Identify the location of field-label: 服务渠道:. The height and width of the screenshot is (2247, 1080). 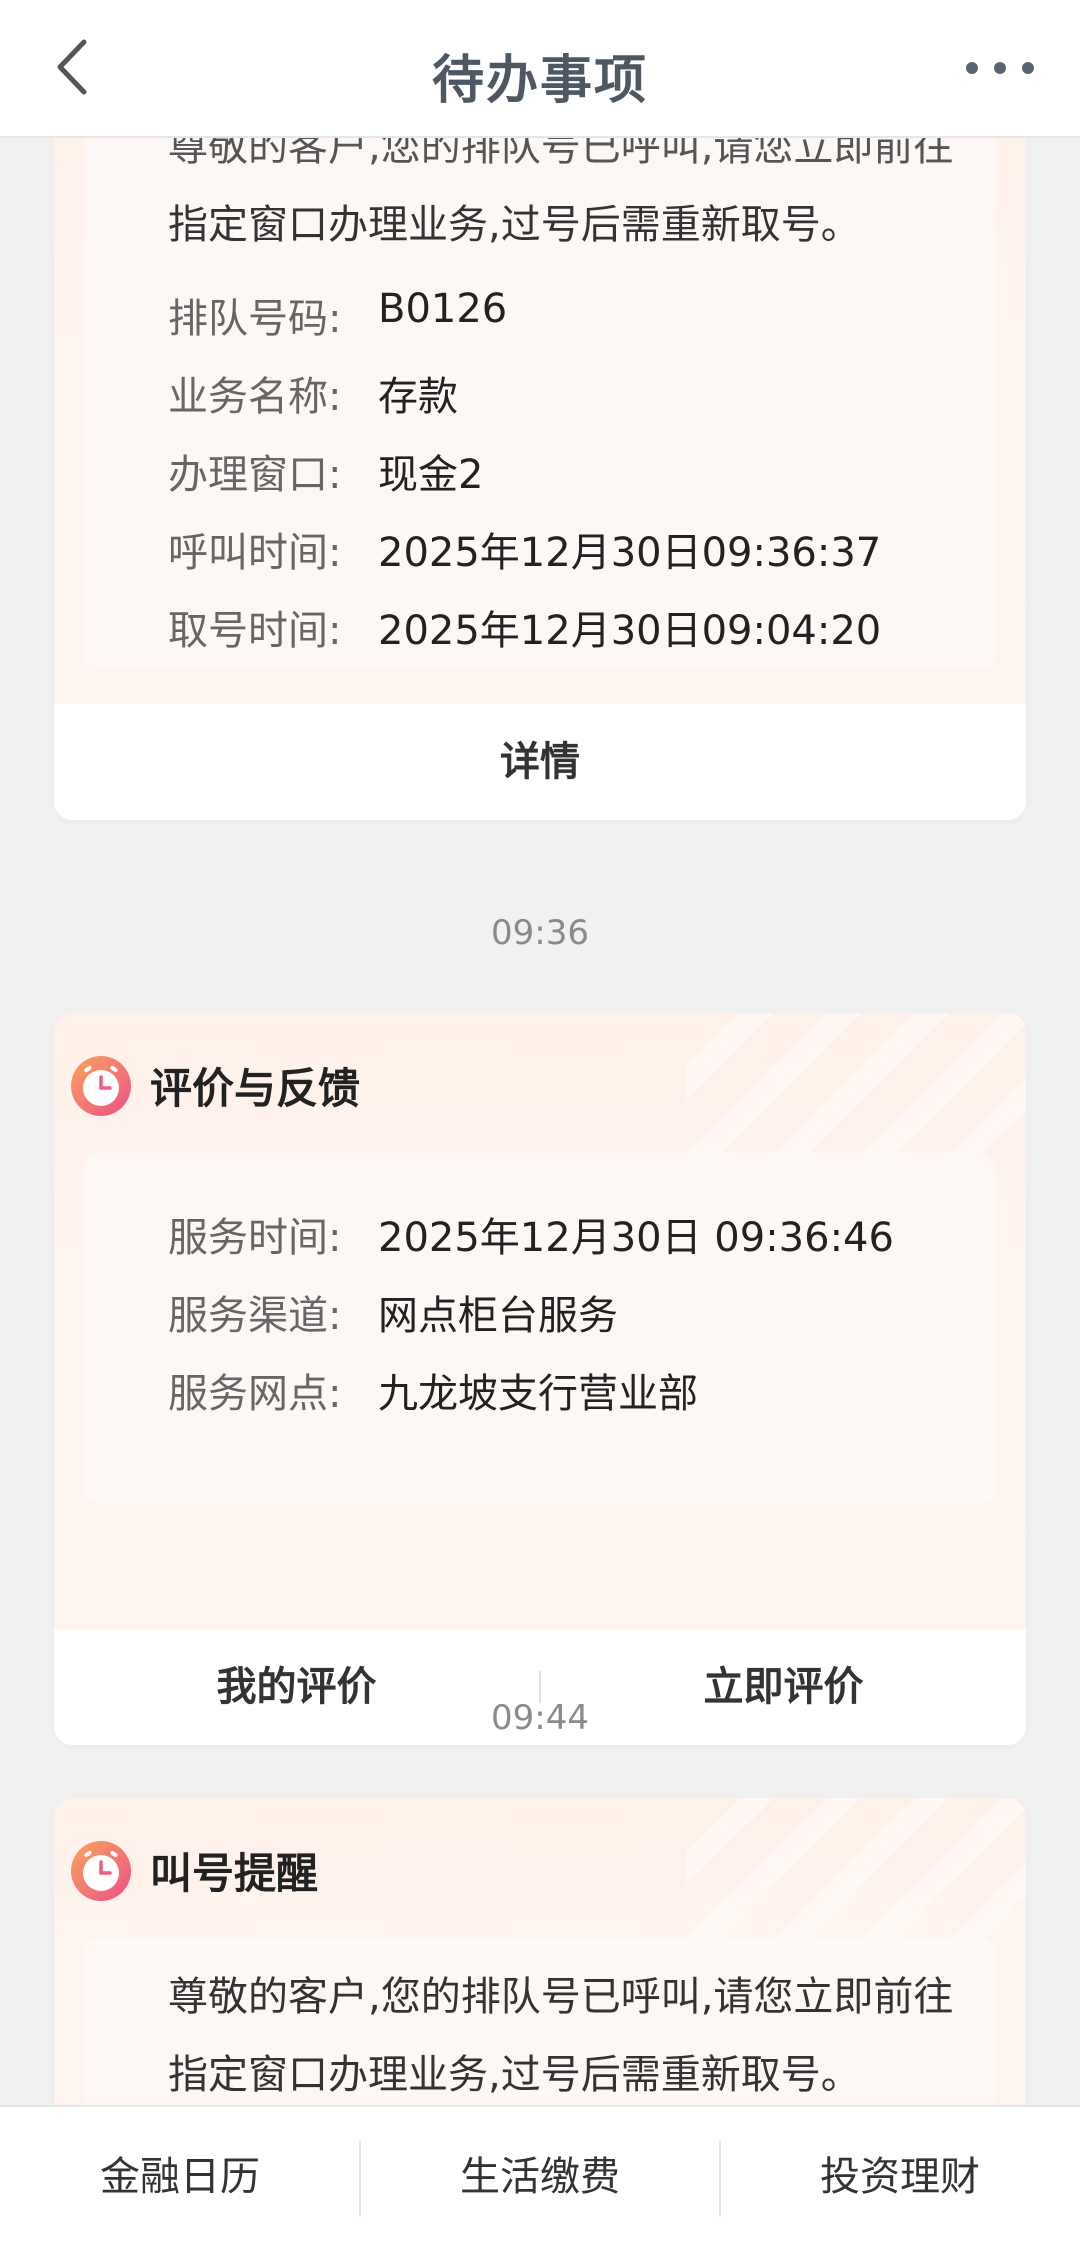
(255, 1316).